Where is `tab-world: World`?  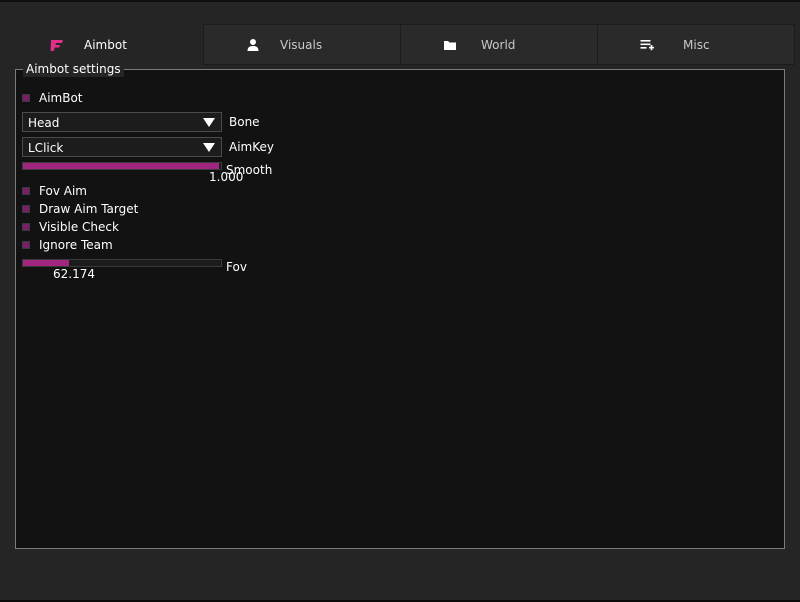 tab-world: World is located at coordinates (499, 44).